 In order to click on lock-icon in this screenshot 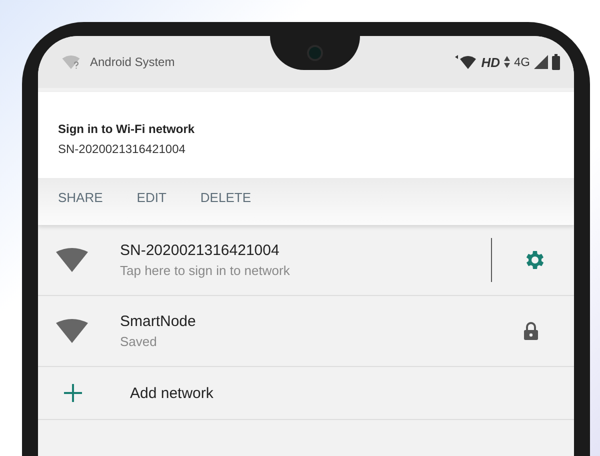, I will do `click(531, 331)`.